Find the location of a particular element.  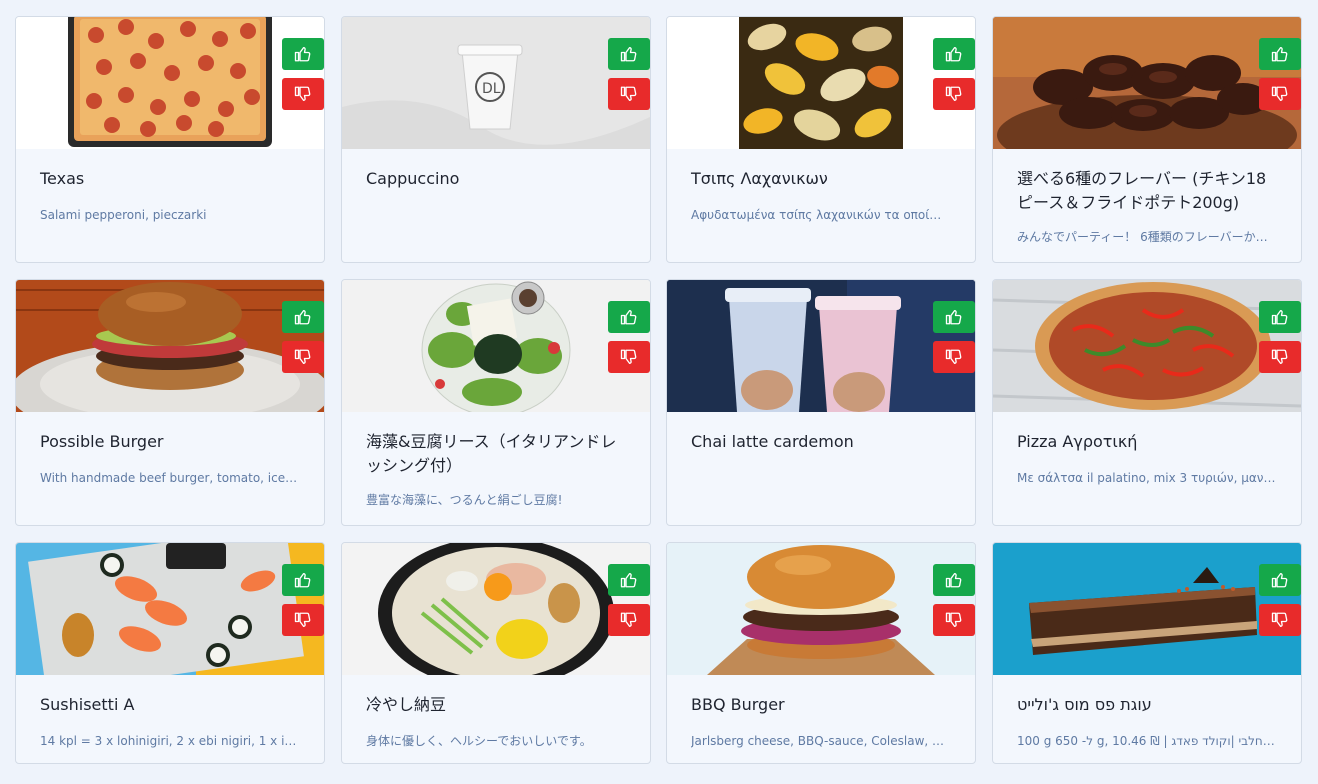

product-description: 豊富な海藻に、つるんと絹ごし豆腐! is located at coordinates (464, 500).